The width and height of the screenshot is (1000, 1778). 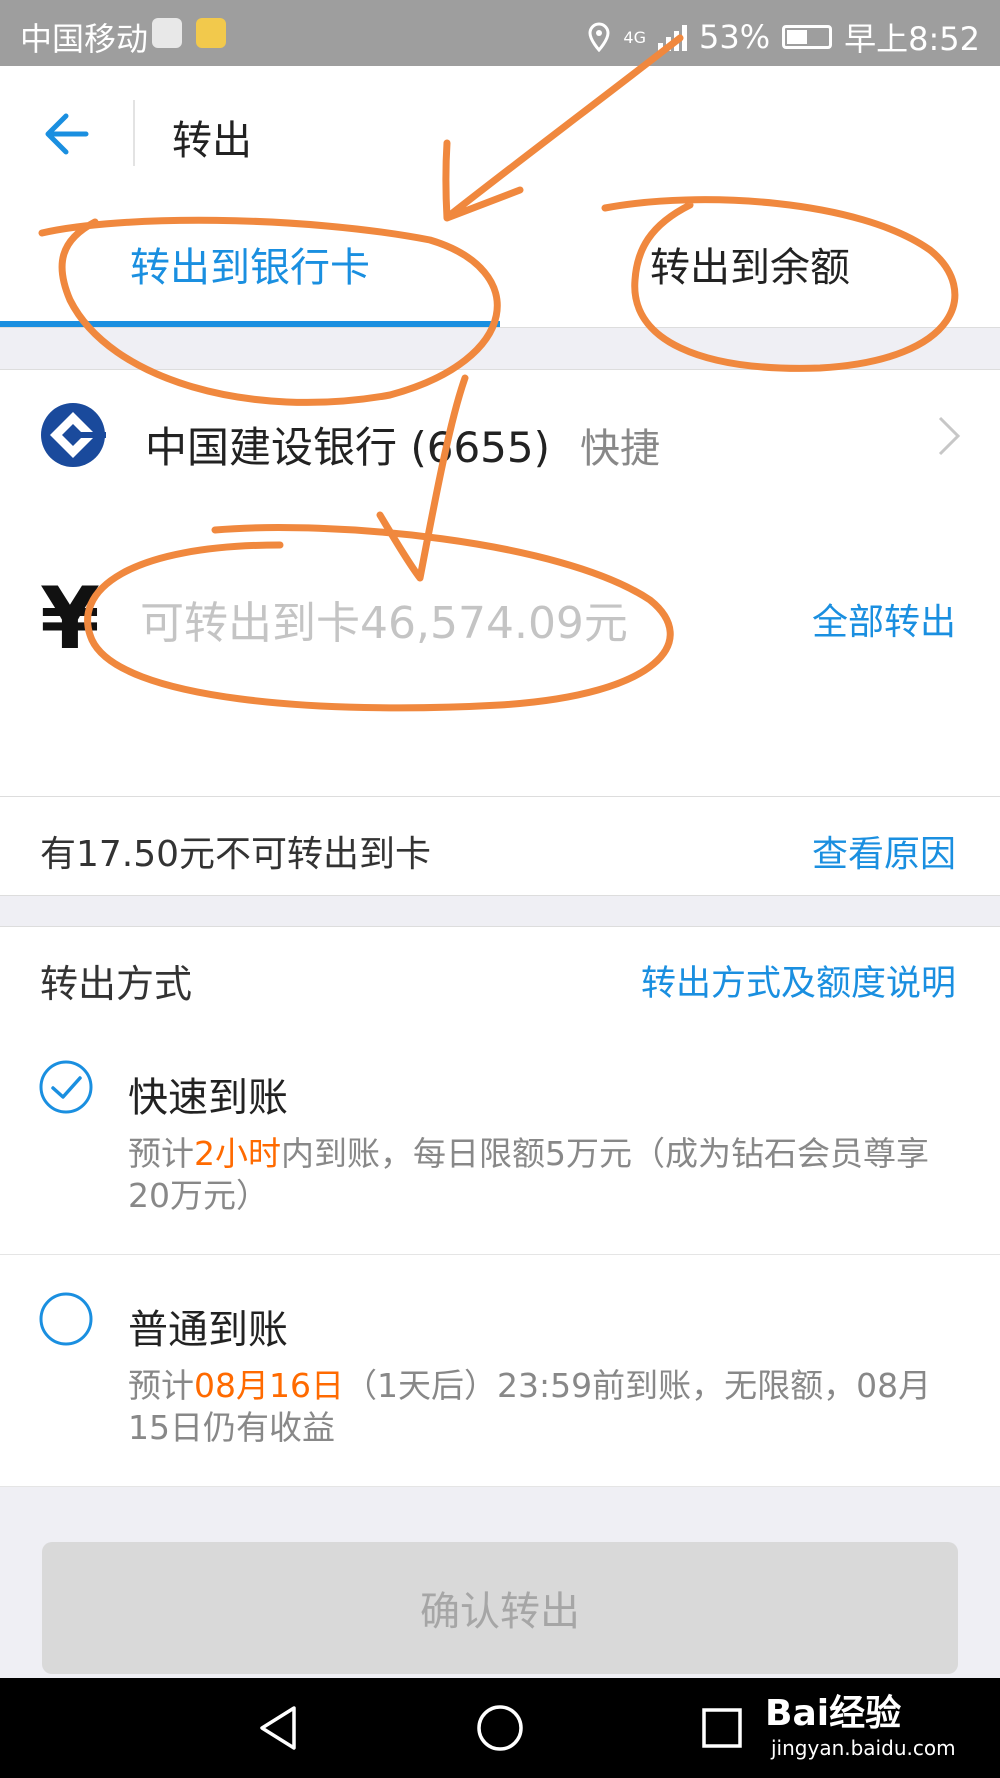 What do you see at coordinates (912, 39) in the screenshot?
I see `clock: 早上8:52` at bounding box center [912, 39].